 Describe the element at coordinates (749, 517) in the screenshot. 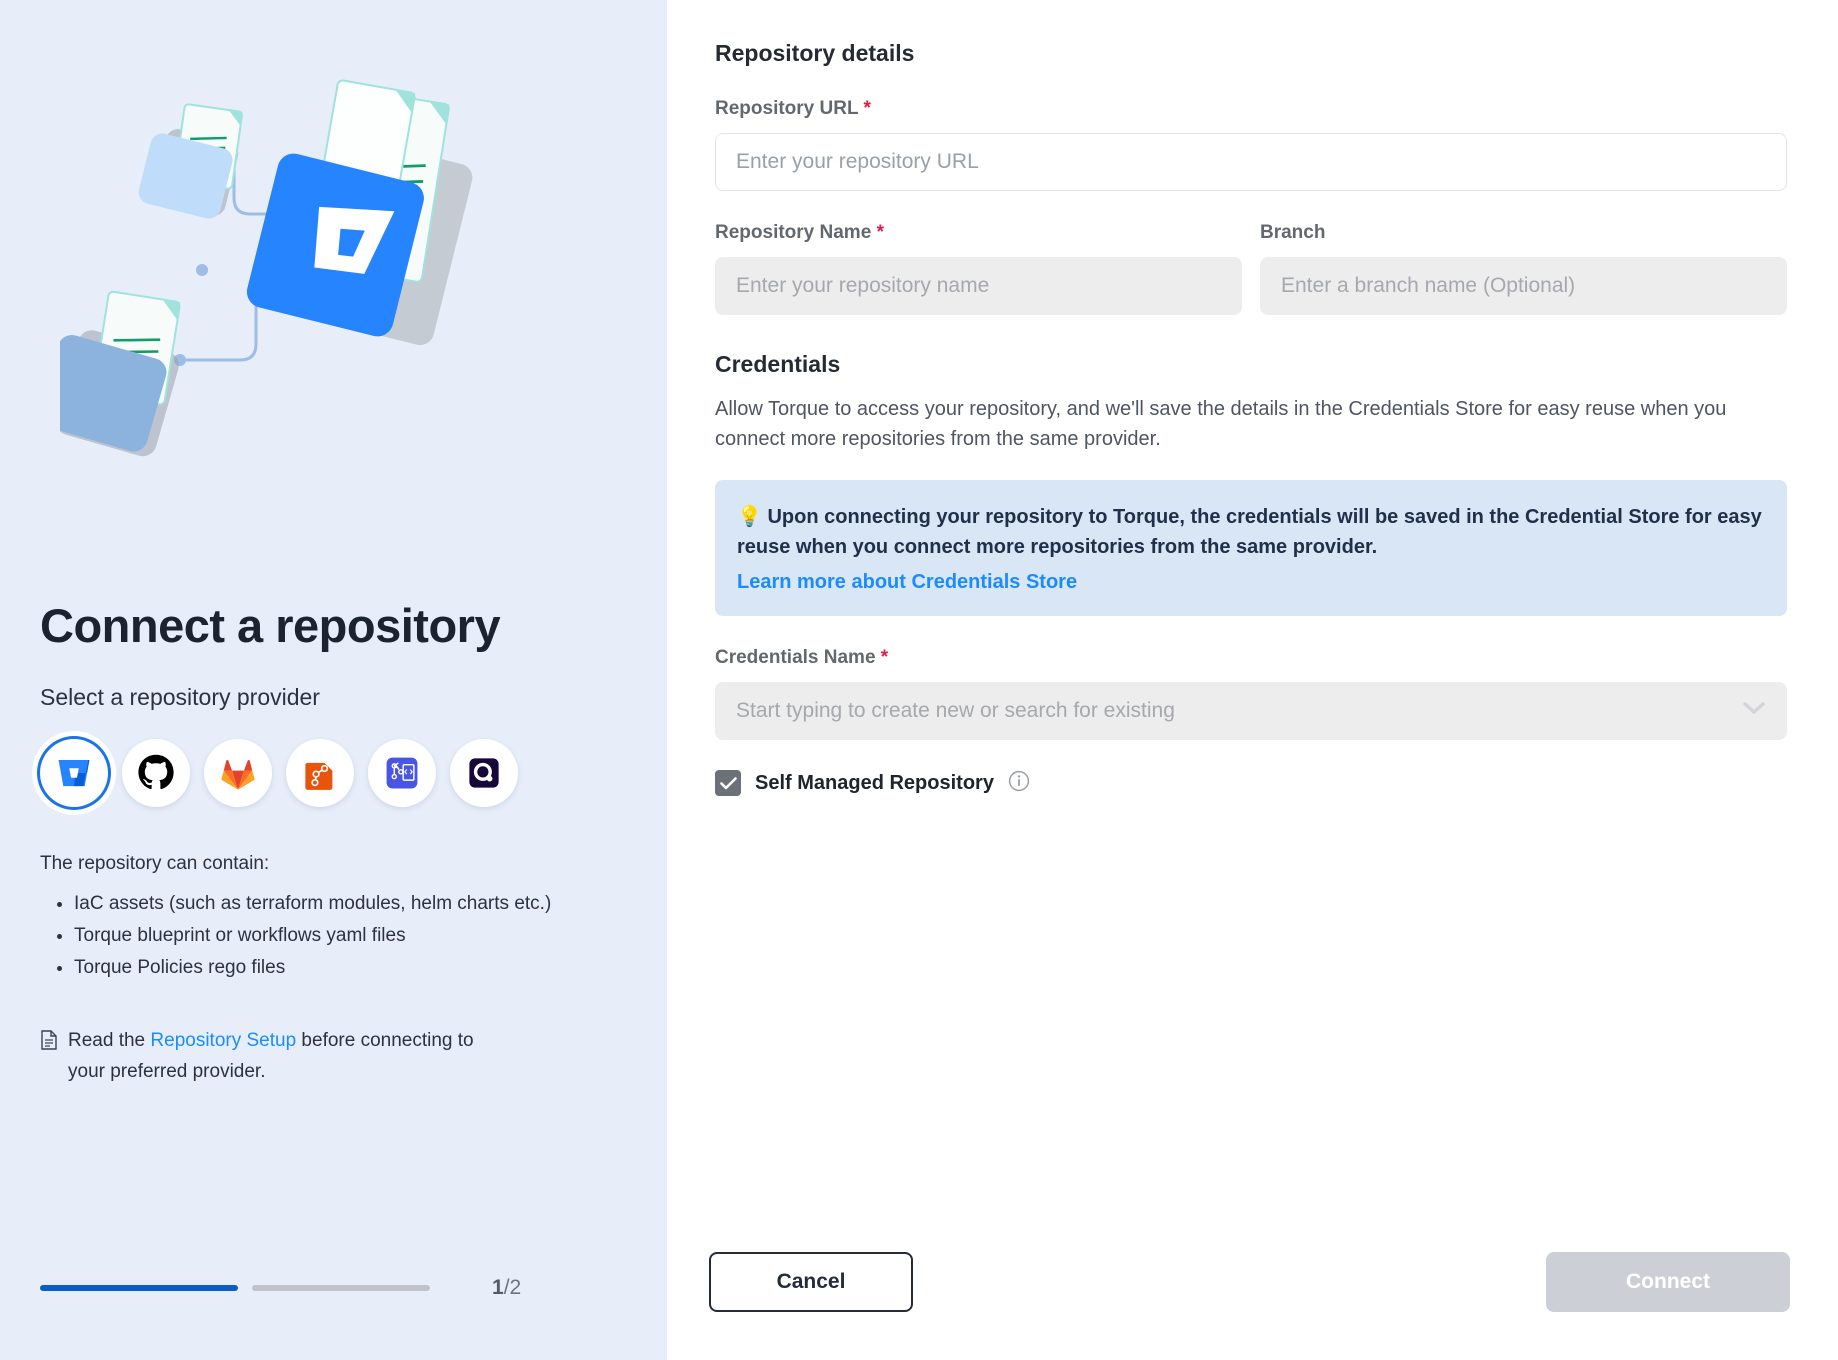

I see `lightbulb-icon: 💡` at that location.